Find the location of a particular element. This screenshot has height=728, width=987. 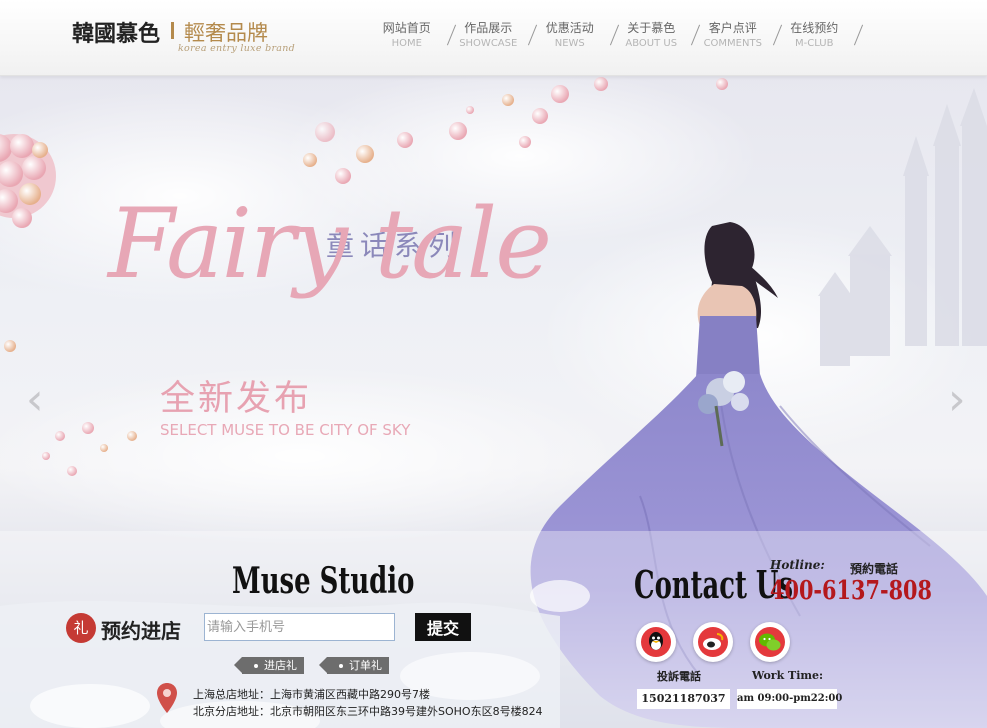

qq-glyph is located at coordinates (656, 642).